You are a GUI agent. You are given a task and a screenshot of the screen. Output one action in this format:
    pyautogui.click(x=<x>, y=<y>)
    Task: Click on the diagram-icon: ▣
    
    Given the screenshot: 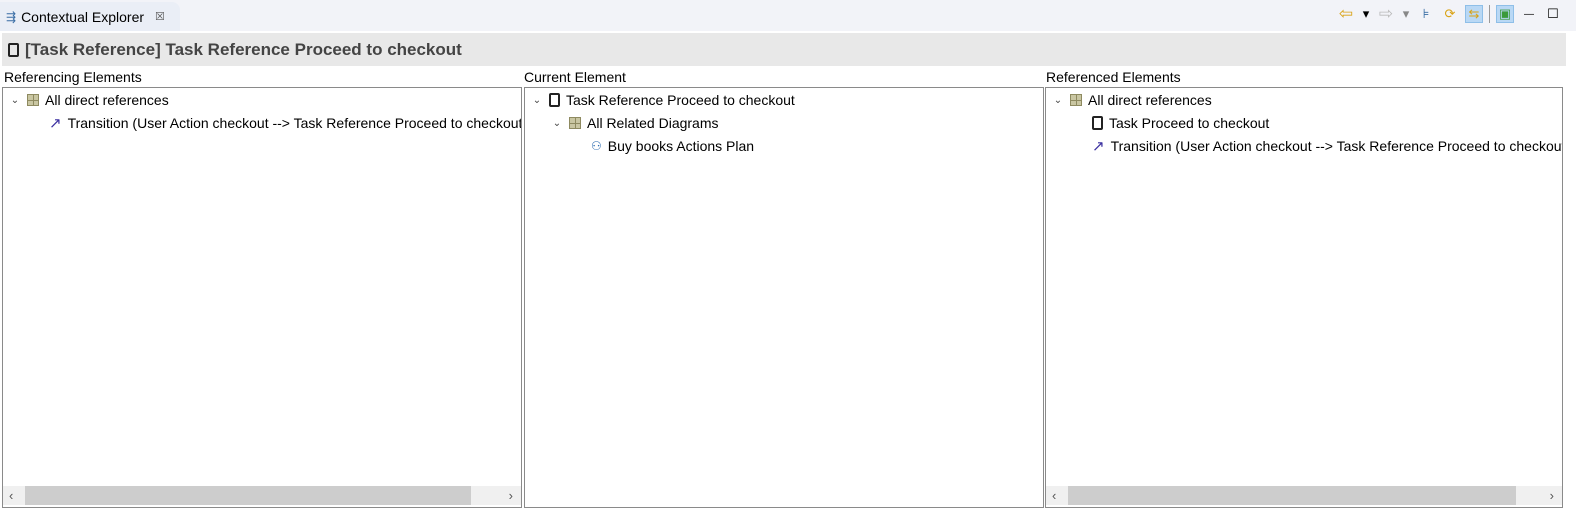 What is the action you would take?
    pyautogui.click(x=1505, y=14)
    